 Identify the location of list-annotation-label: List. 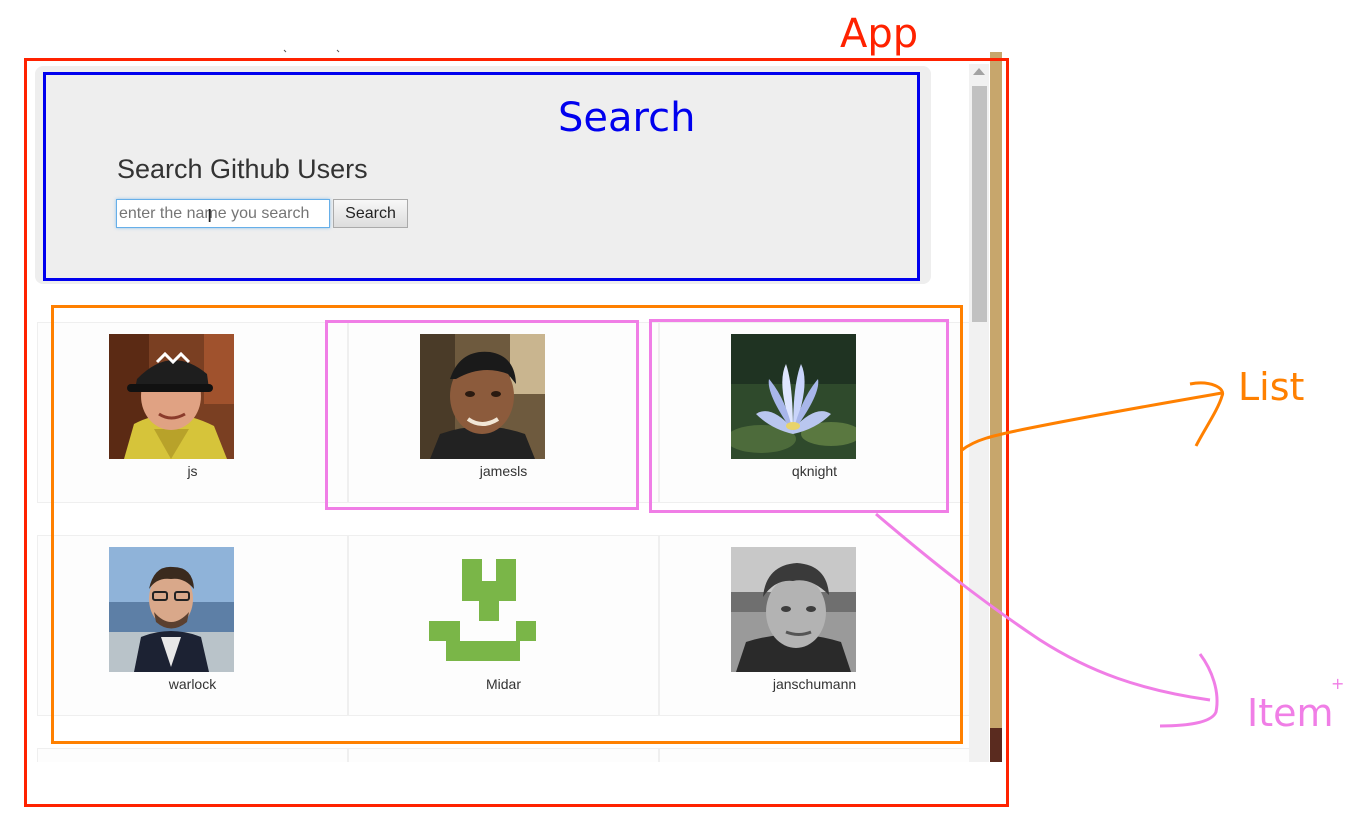
(1271, 387).